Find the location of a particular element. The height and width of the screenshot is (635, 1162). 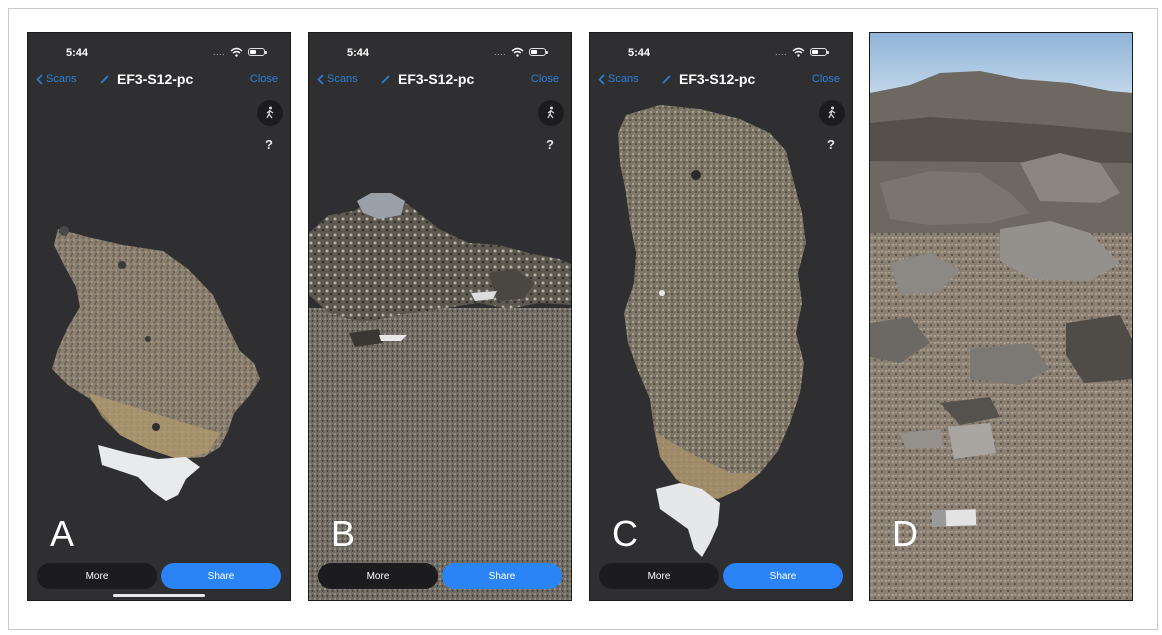

panel-label: A is located at coordinates (62, 533).